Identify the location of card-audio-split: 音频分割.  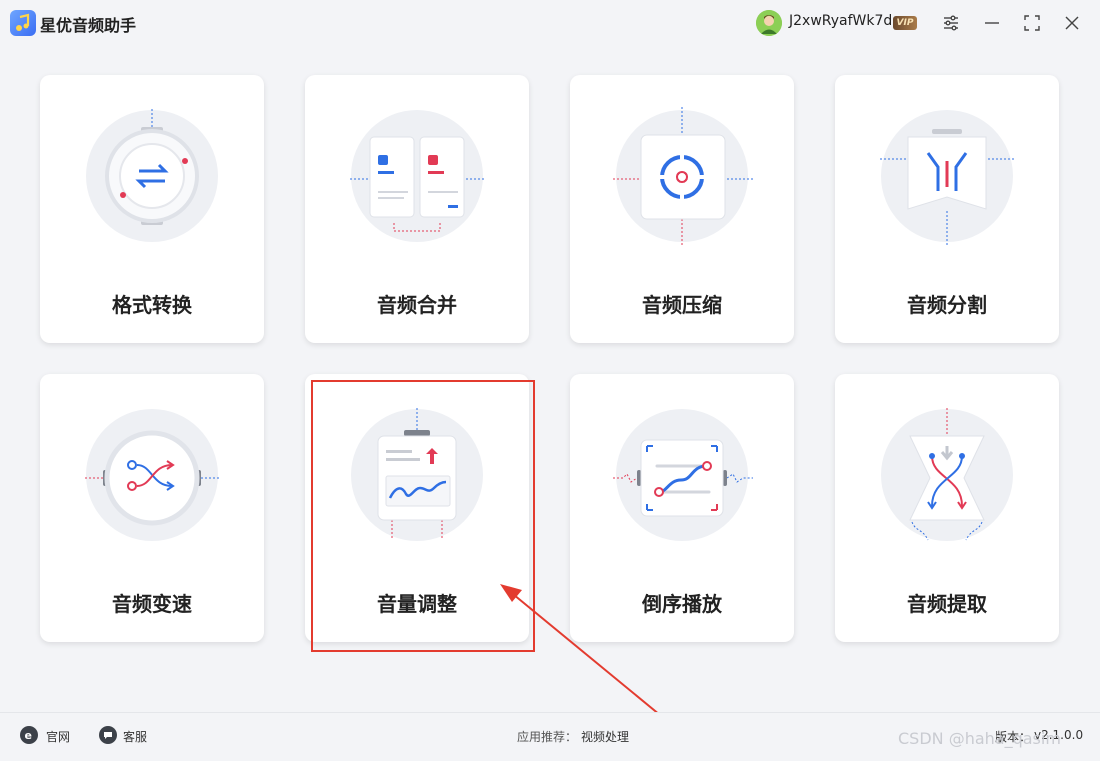
(947, 209).